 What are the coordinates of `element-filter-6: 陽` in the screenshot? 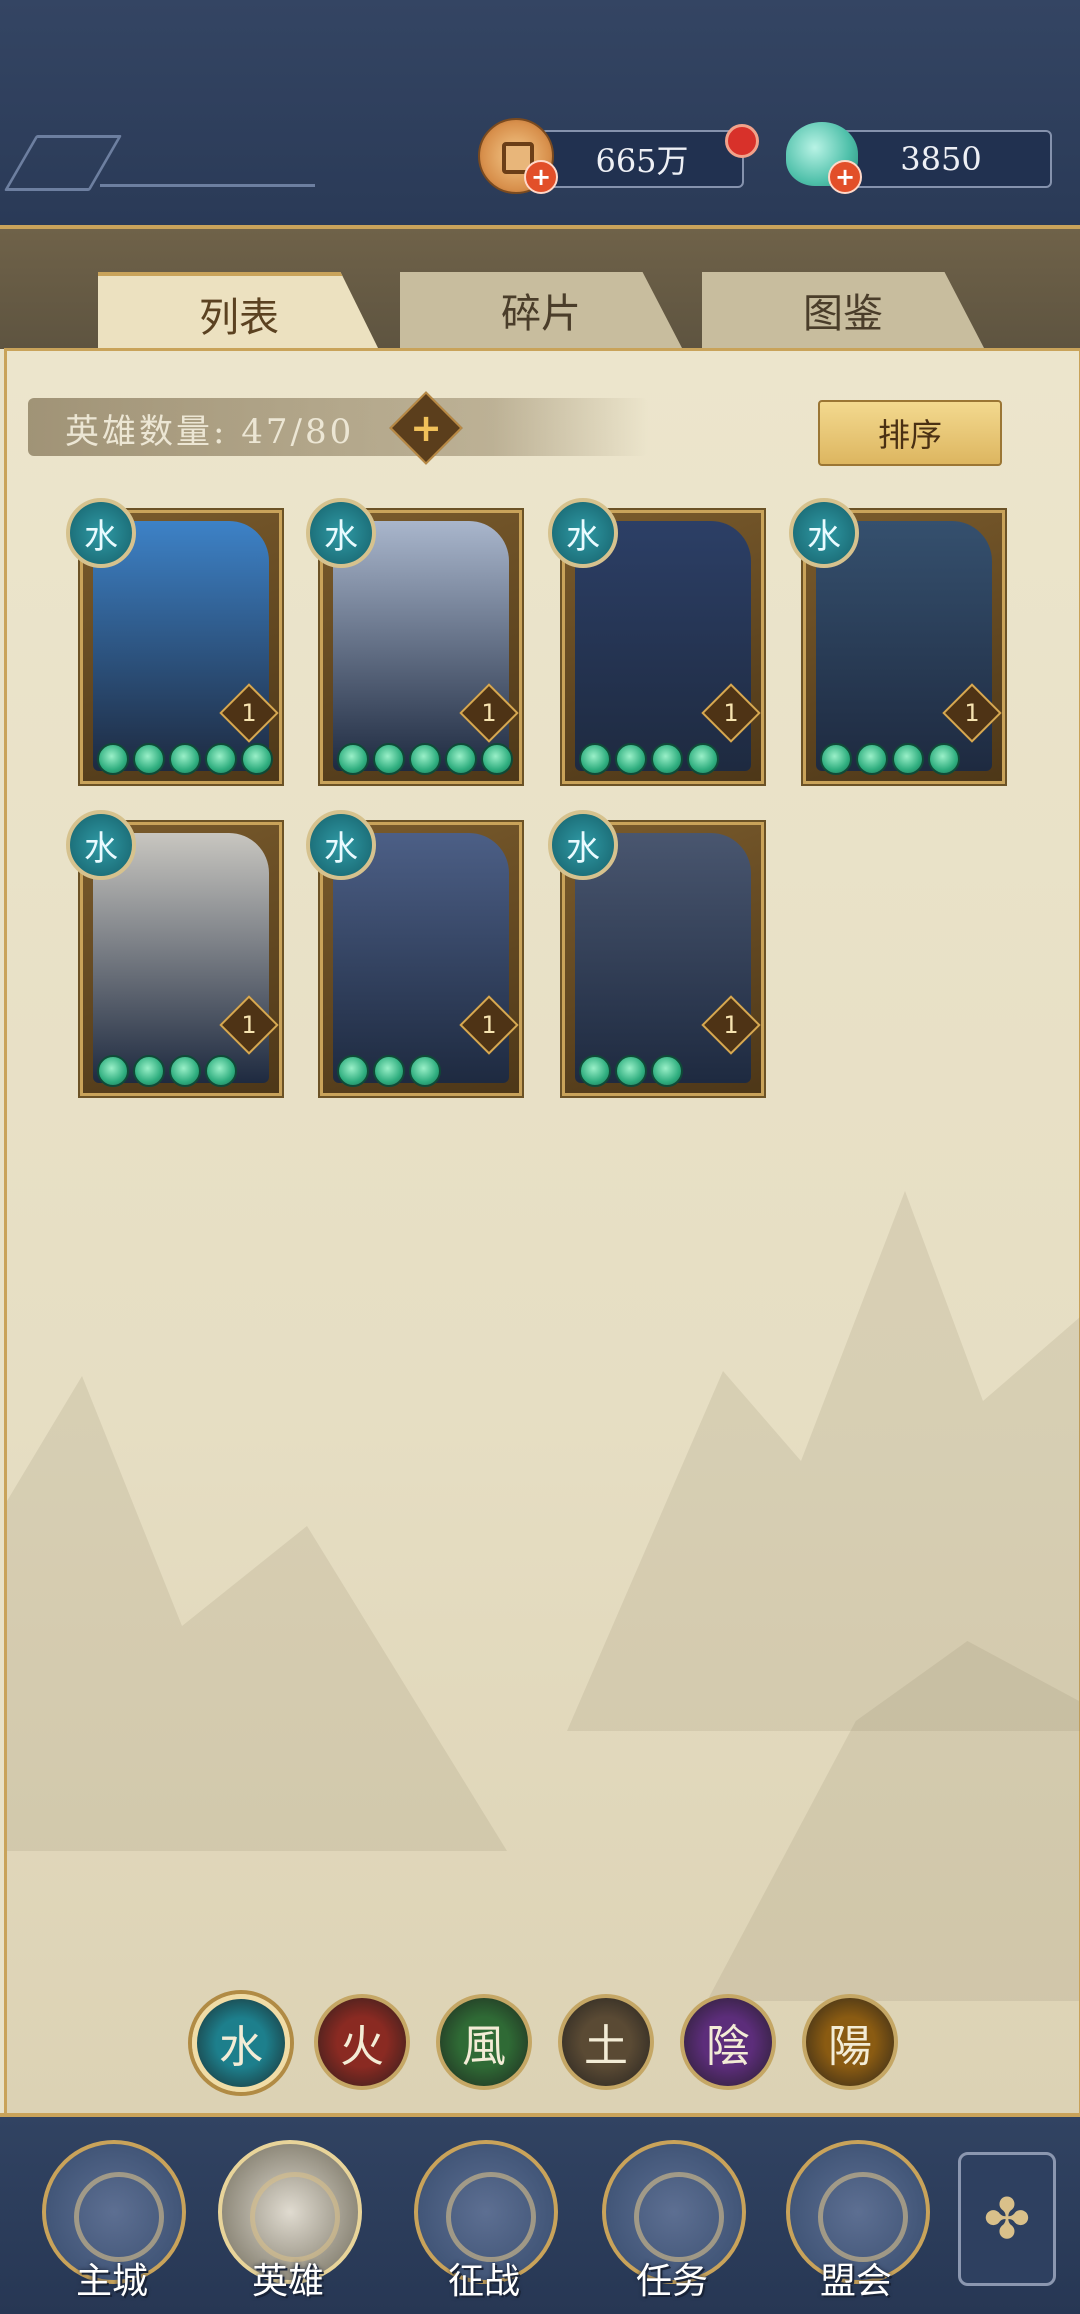 It's located at (850, 2042).